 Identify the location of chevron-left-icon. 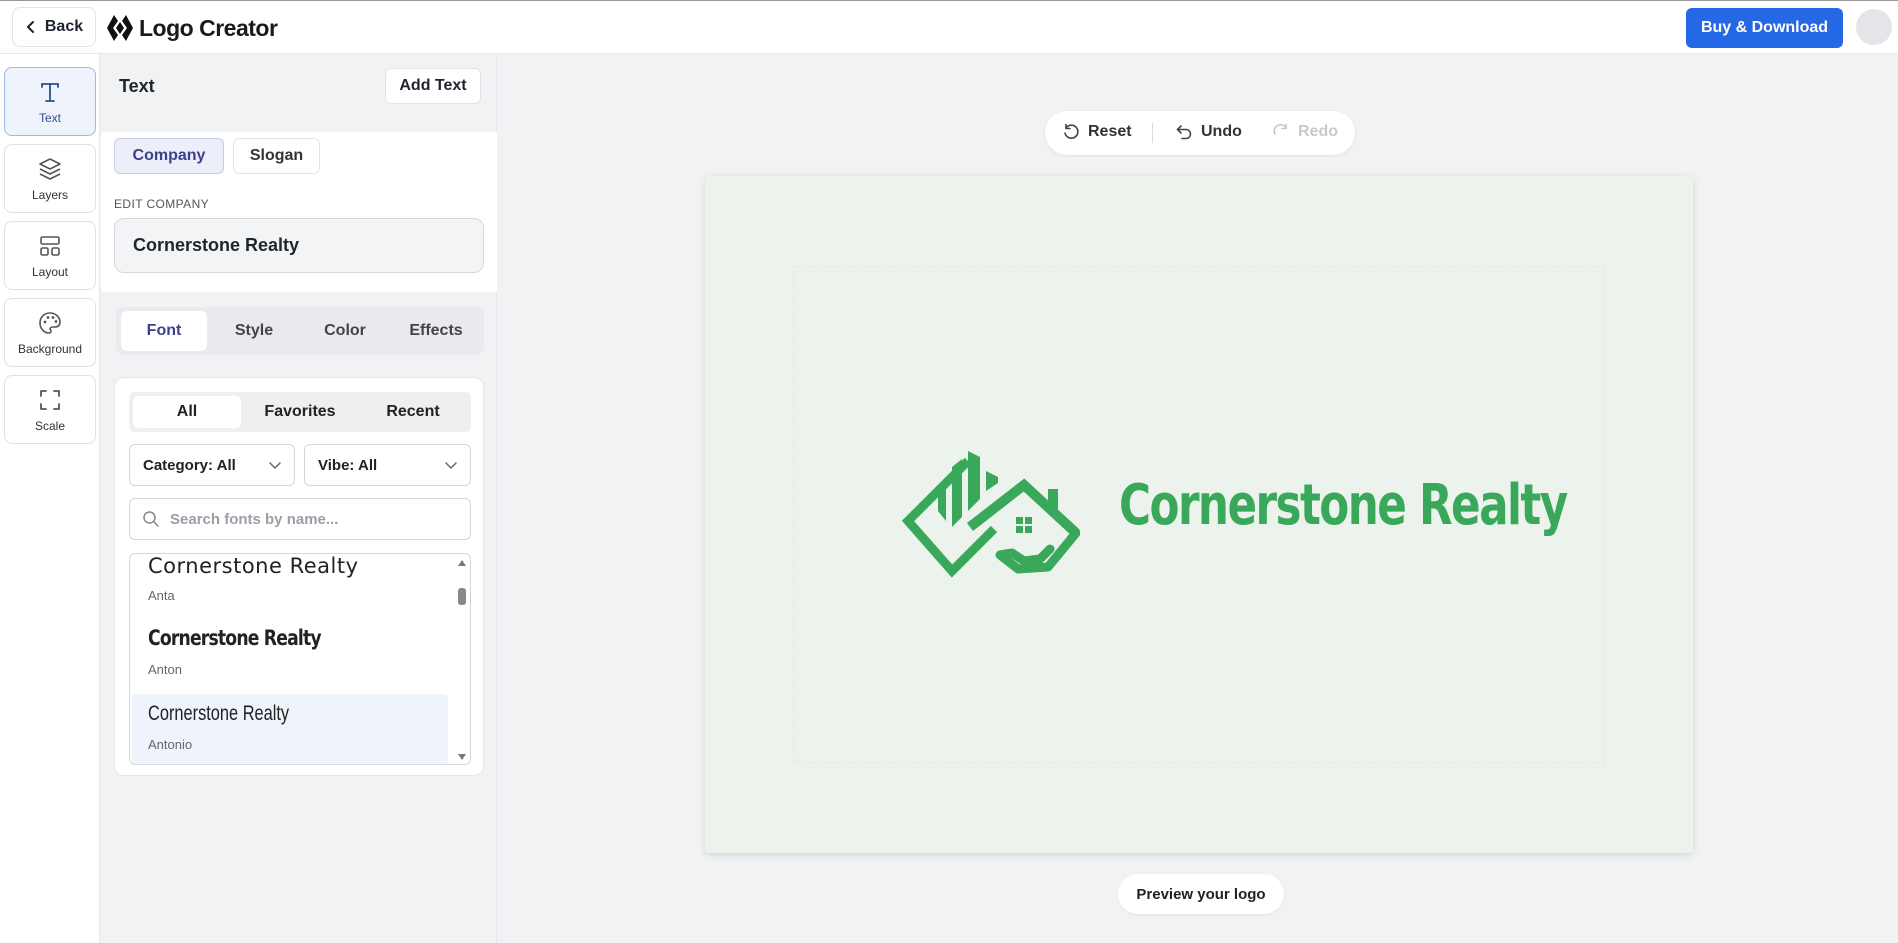
(30, 27).